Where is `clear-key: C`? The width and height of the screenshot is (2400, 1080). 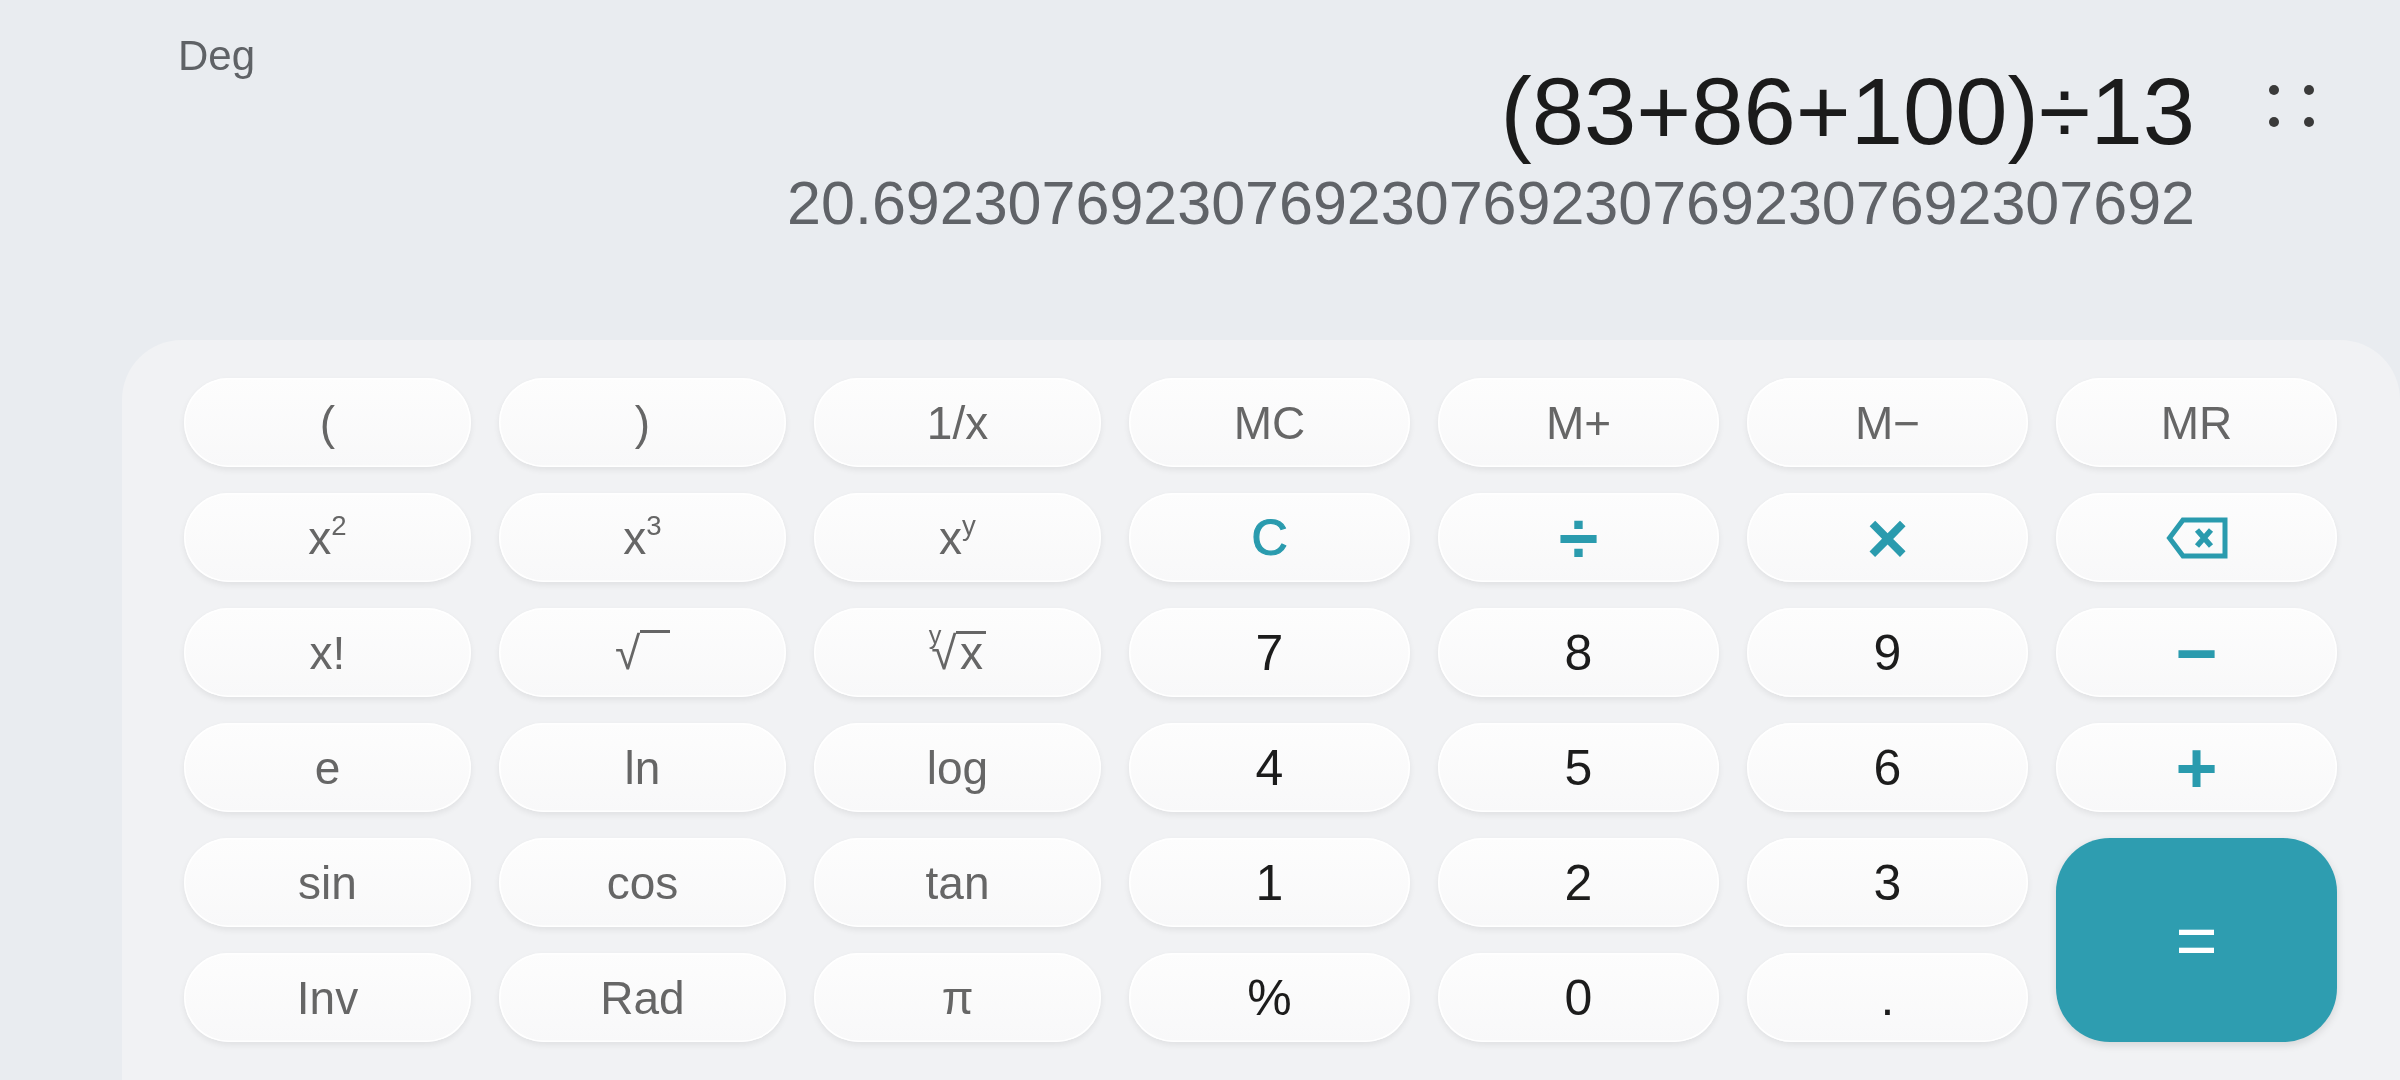
clear-key: C is located at coordinates (1269, 537).